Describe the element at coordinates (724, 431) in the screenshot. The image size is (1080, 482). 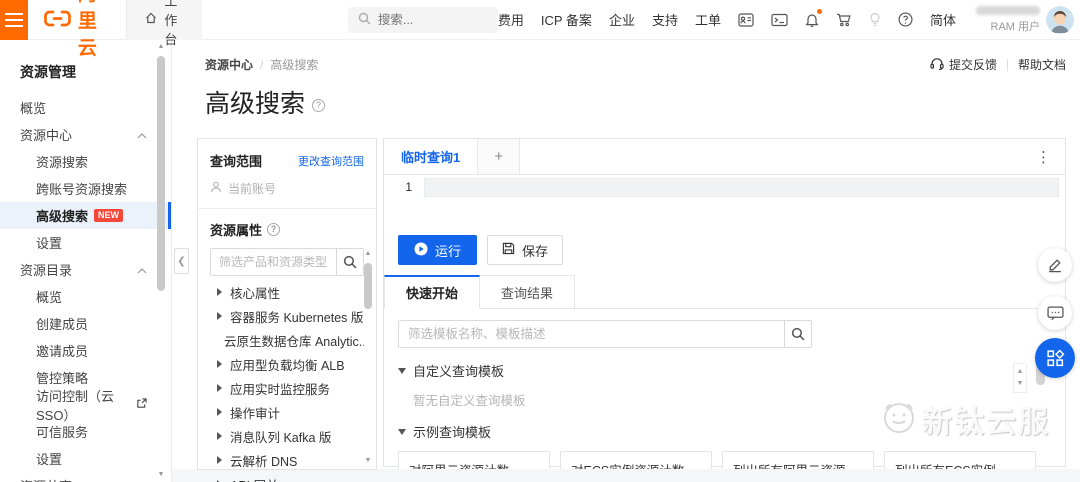
I see `sample-template-section: 示例查询模板` at that location.